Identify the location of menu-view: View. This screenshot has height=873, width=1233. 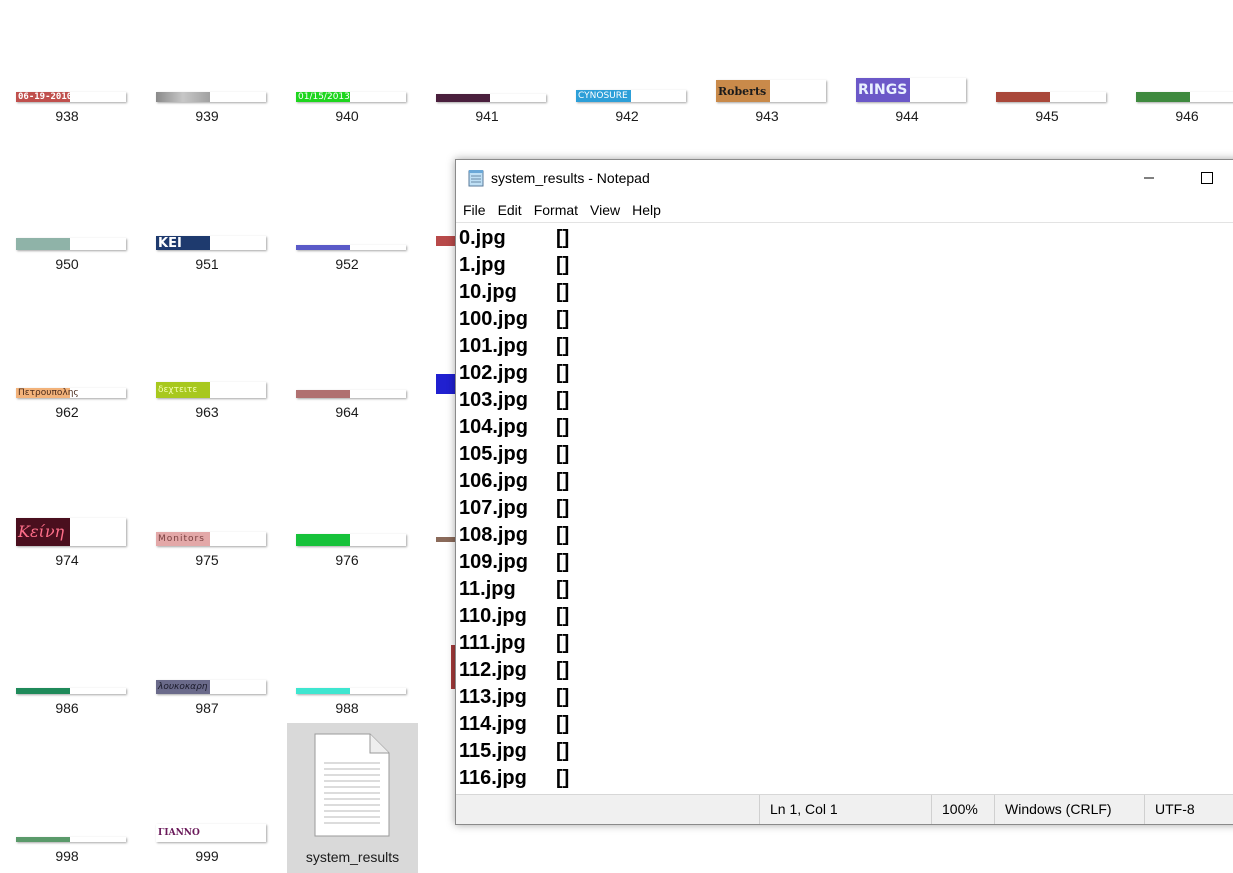
(605, 210).